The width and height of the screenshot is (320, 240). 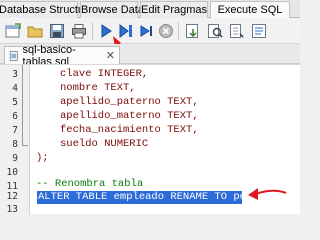 What do you see at coordinates (129, 102) in the screenshot?
I see `code-line: apellido_paterno TEXT,` at bounding box center [129, 102].